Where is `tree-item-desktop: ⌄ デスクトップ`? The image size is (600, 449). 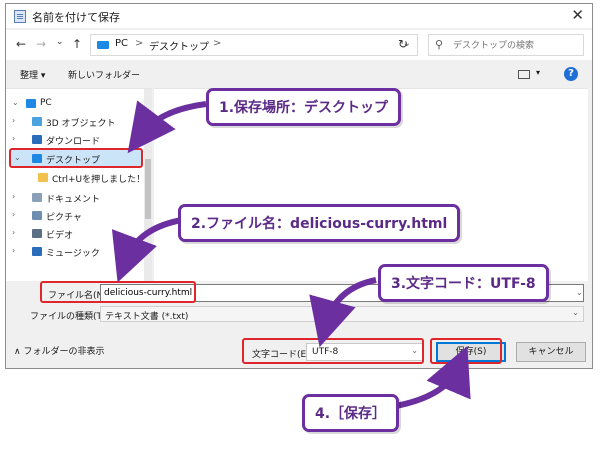 tree-item-desktop: ⌄ デスクトップ is located at coordinates (76, 158).